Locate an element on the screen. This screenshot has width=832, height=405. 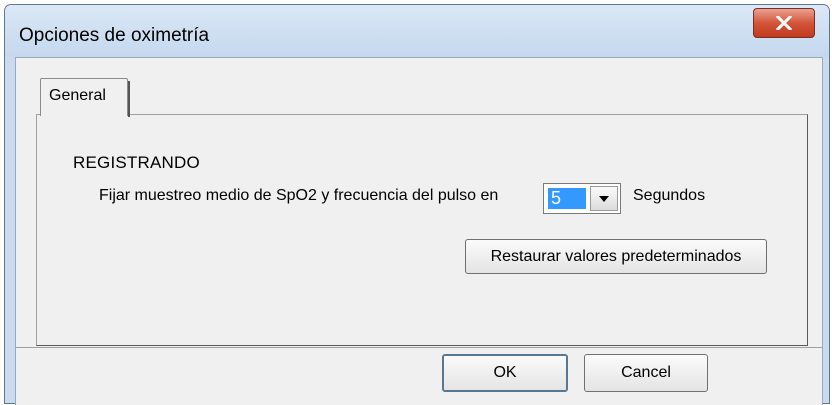
seconds-units-label: Segundos is located at coordinates (669, 195).